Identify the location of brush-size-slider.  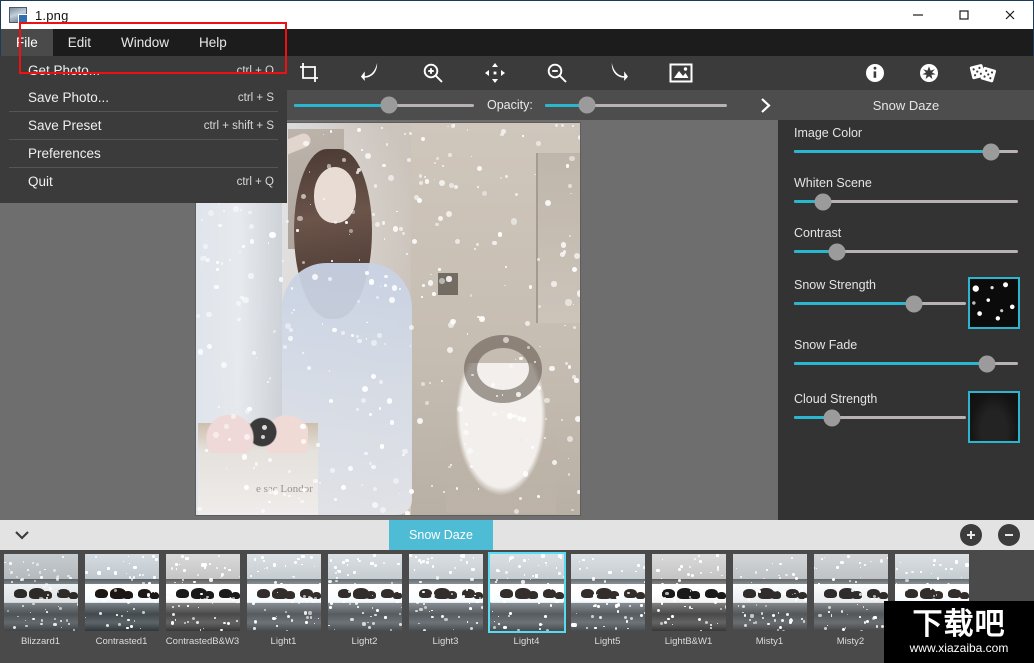
(384, 105).